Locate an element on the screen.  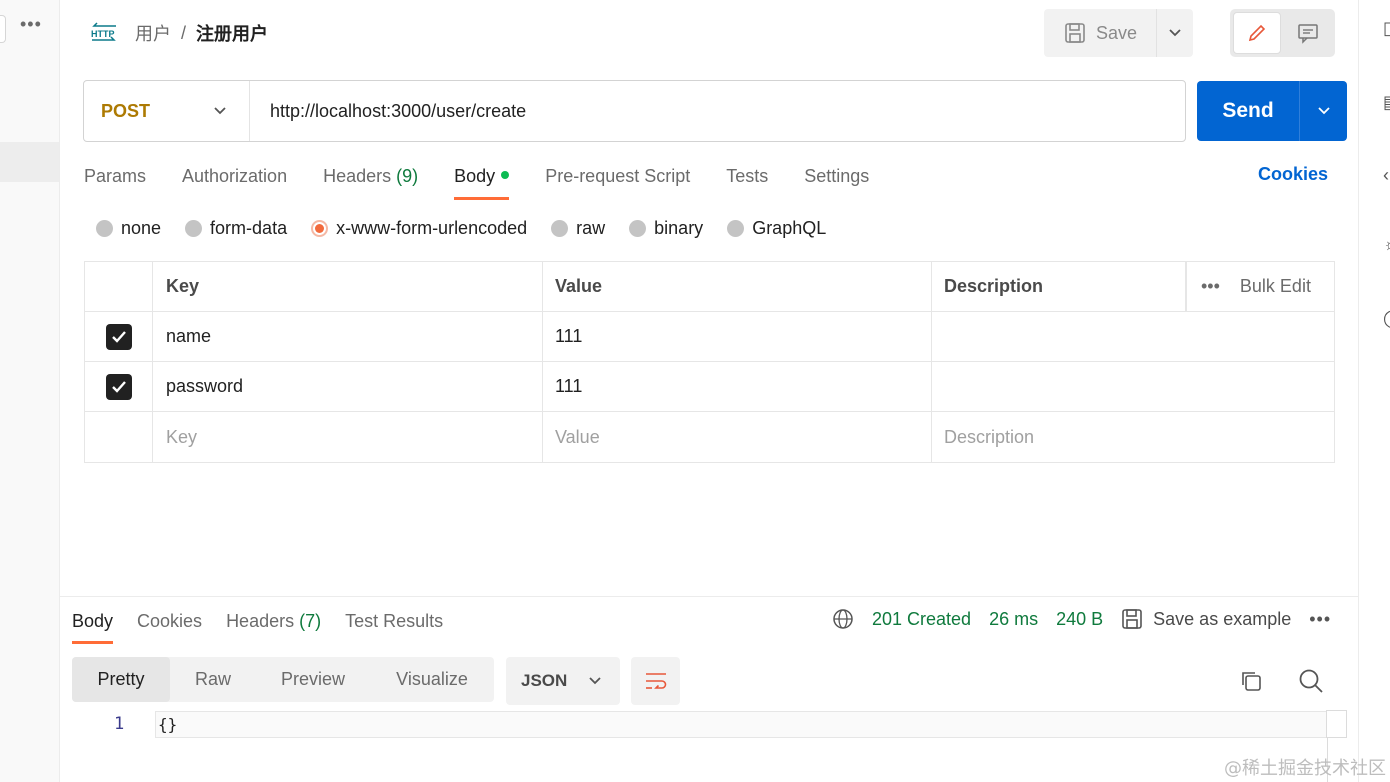
editor-scrollbar is located at coordinates (1336, 724).